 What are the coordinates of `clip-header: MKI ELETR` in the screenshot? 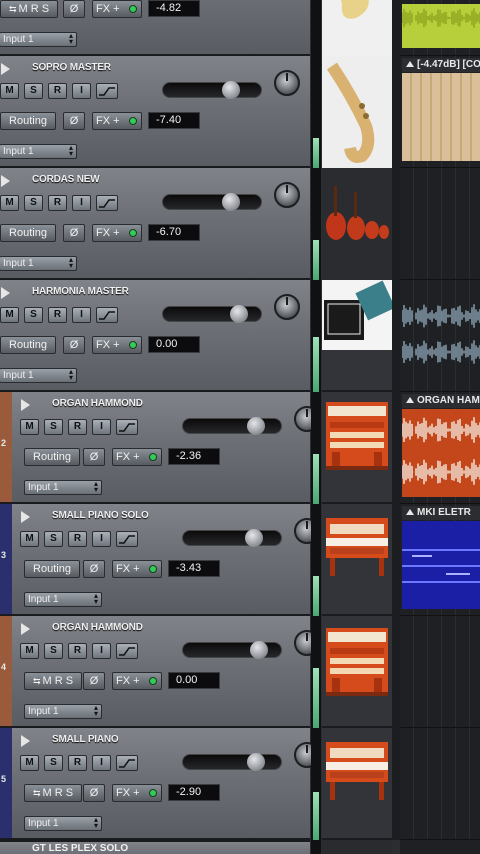 It's located at (441, 513).